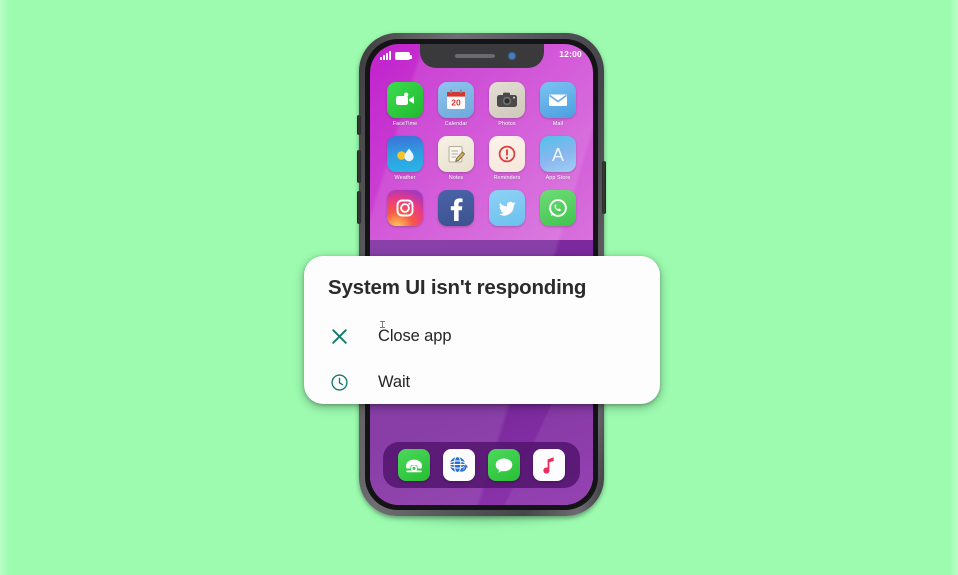  Describe the element at coordinates (394, 381) in the screenshot. I see `wait-label: Wait` at that location.